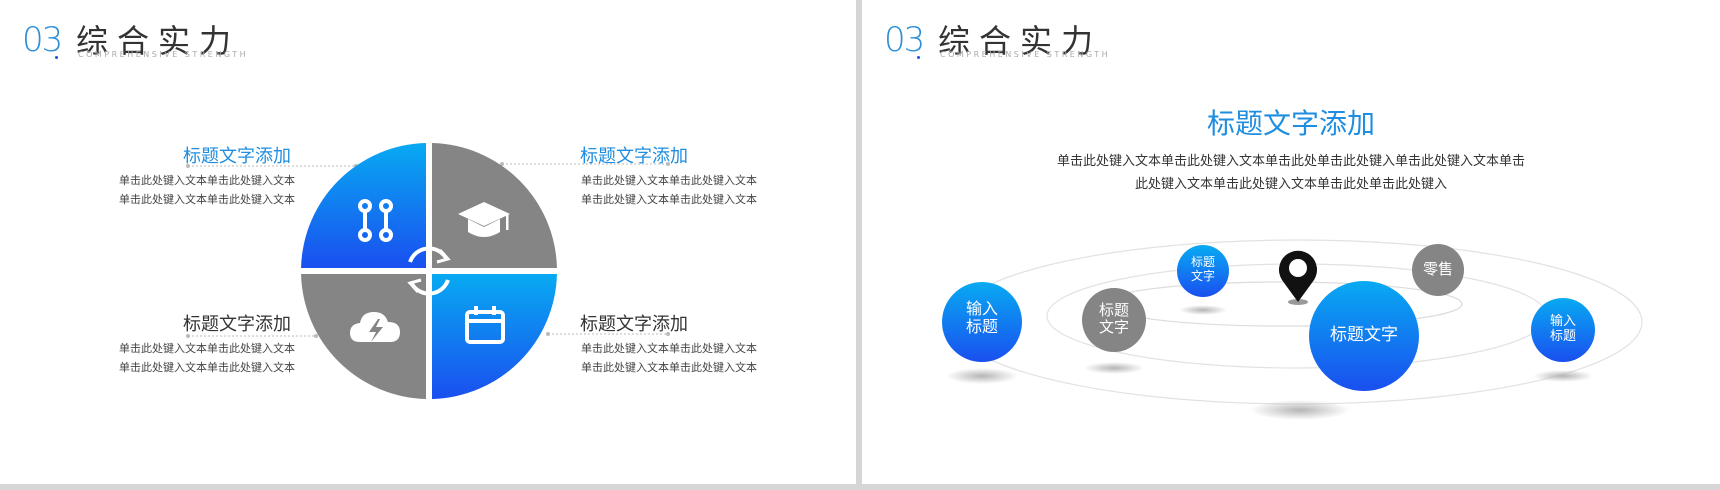 The image size is (1720, 490). I want to click on bubble-title-text-small-label: 标题 文字, so click(1202, 269).